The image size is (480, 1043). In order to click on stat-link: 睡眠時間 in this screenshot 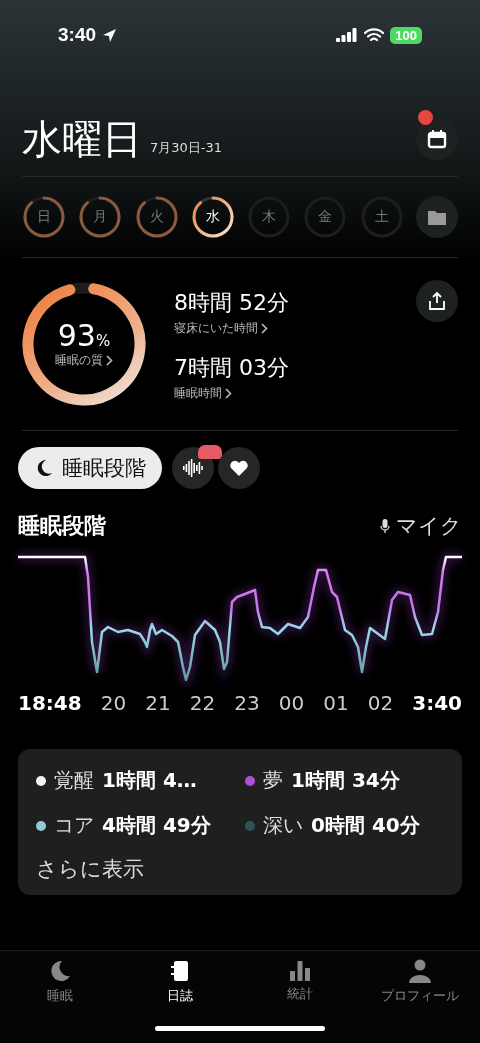, I will do `click(203, 393)`.